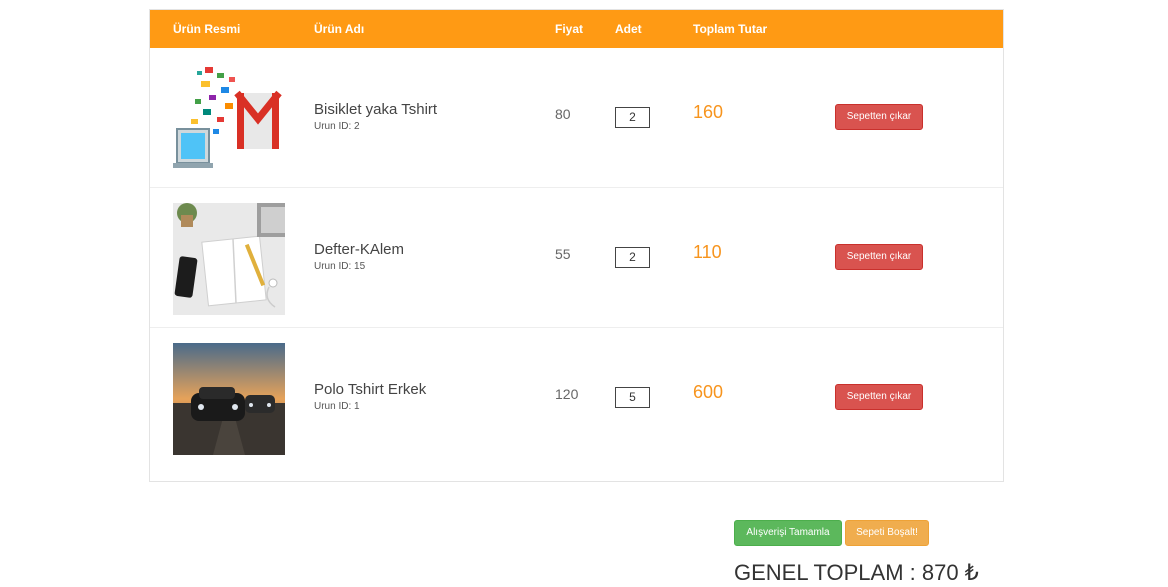  I want to click on product-price: 80, so click(563, 114).